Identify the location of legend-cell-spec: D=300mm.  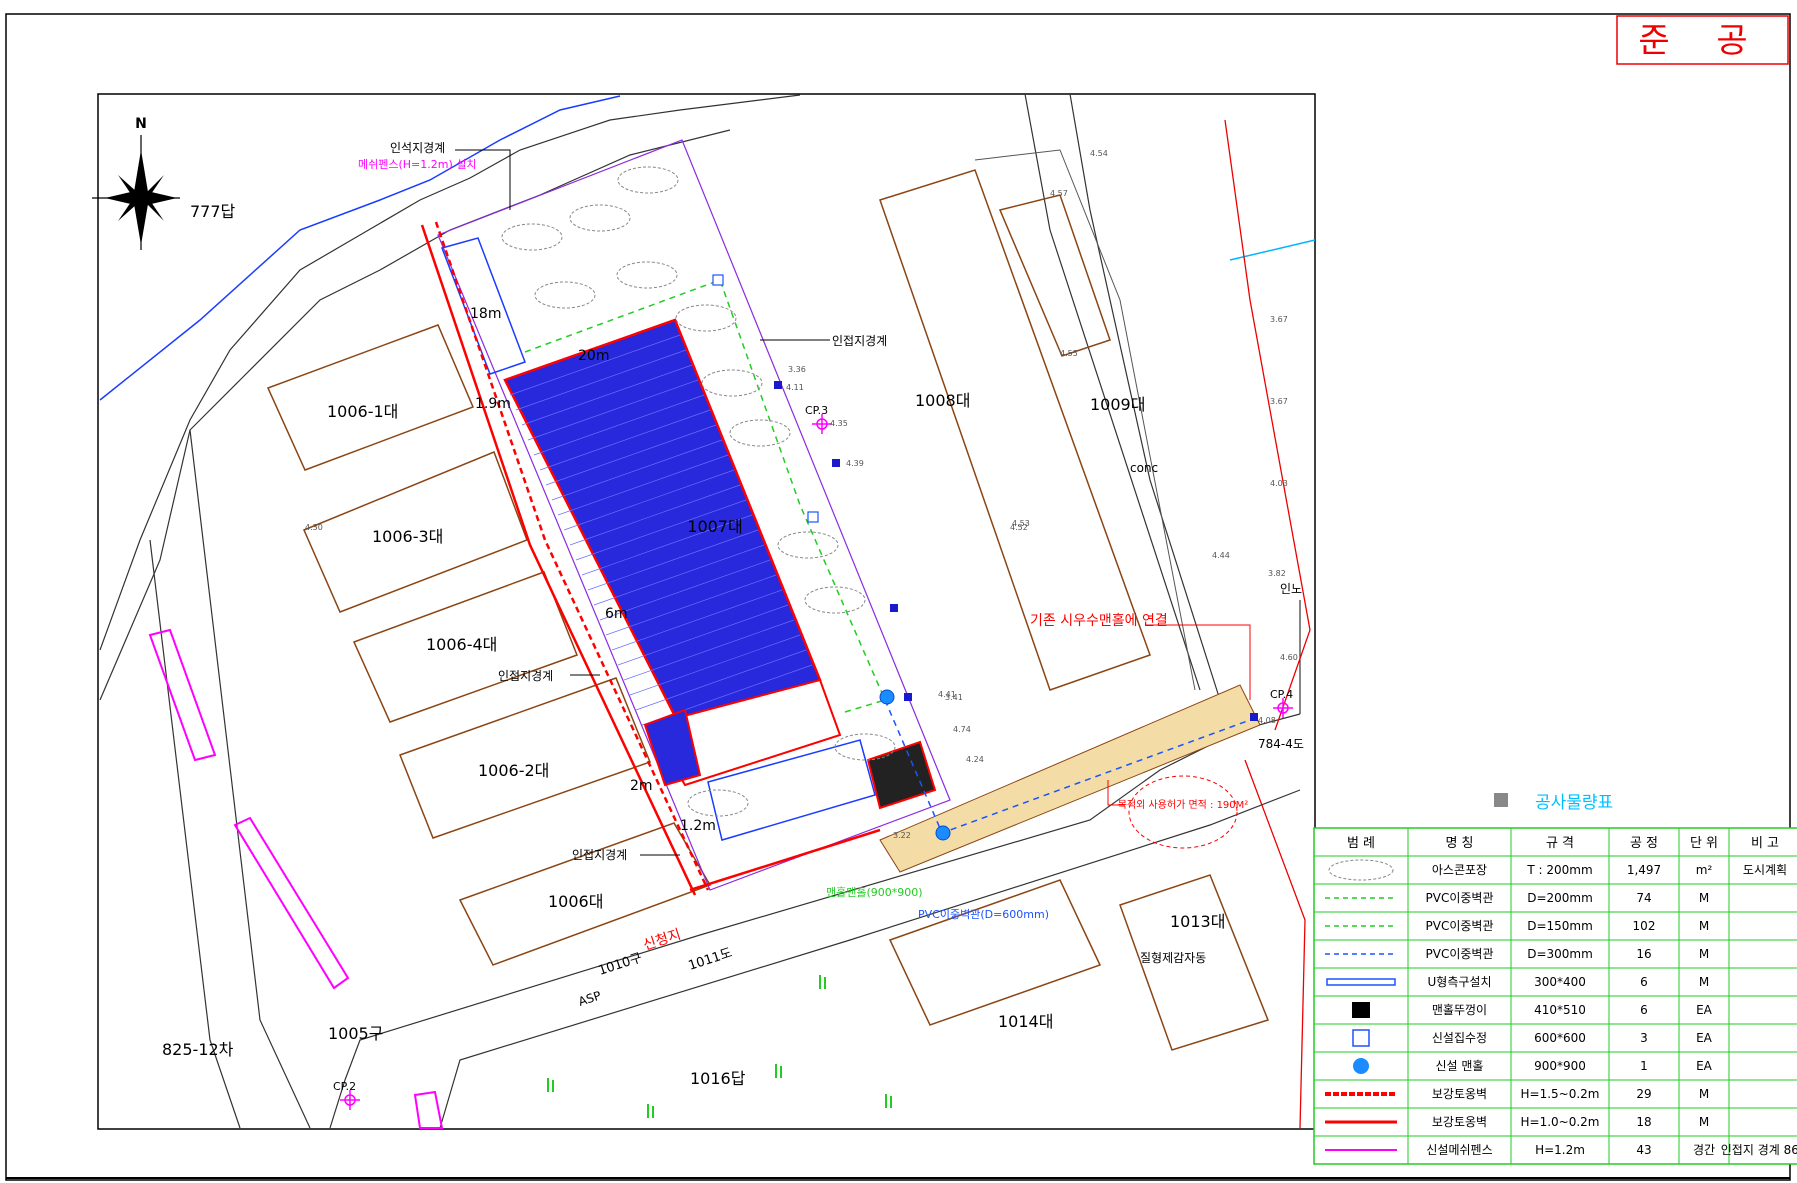
(1560, 954).